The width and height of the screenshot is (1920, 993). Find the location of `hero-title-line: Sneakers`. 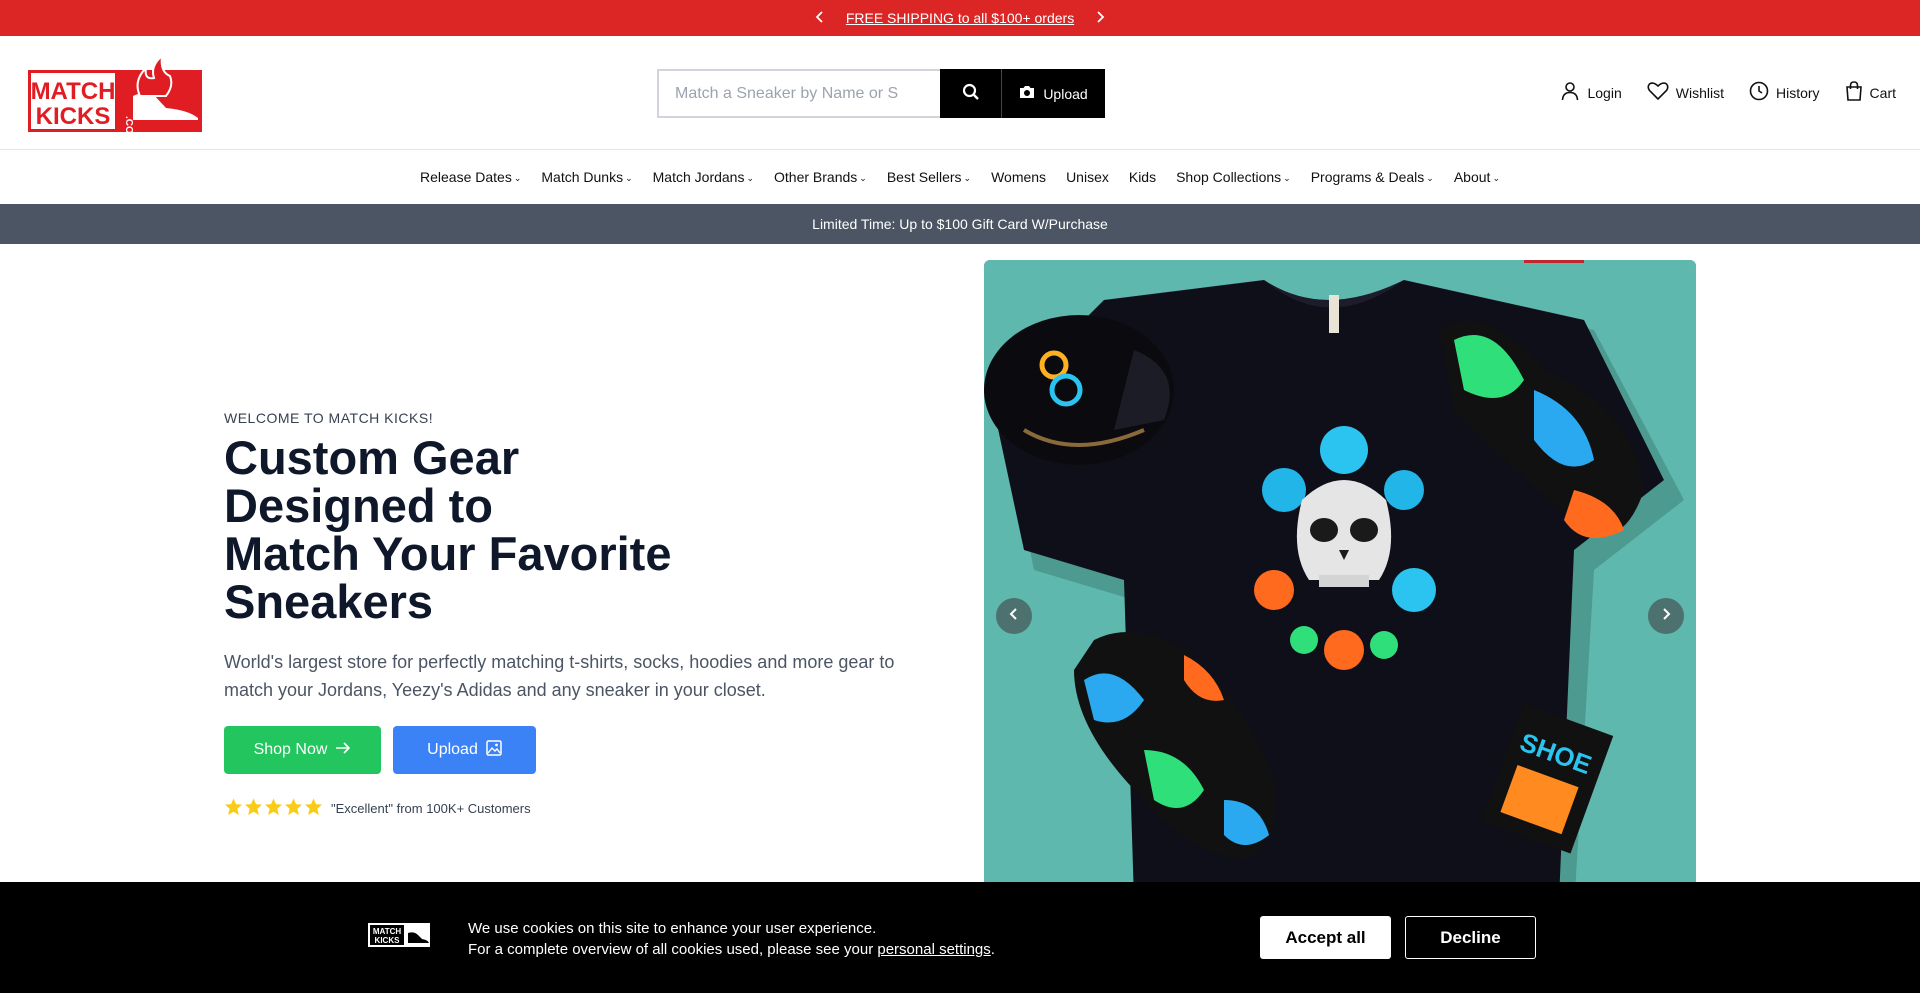

hero-title-line: Sneakers is located at coordinates (329, 601).